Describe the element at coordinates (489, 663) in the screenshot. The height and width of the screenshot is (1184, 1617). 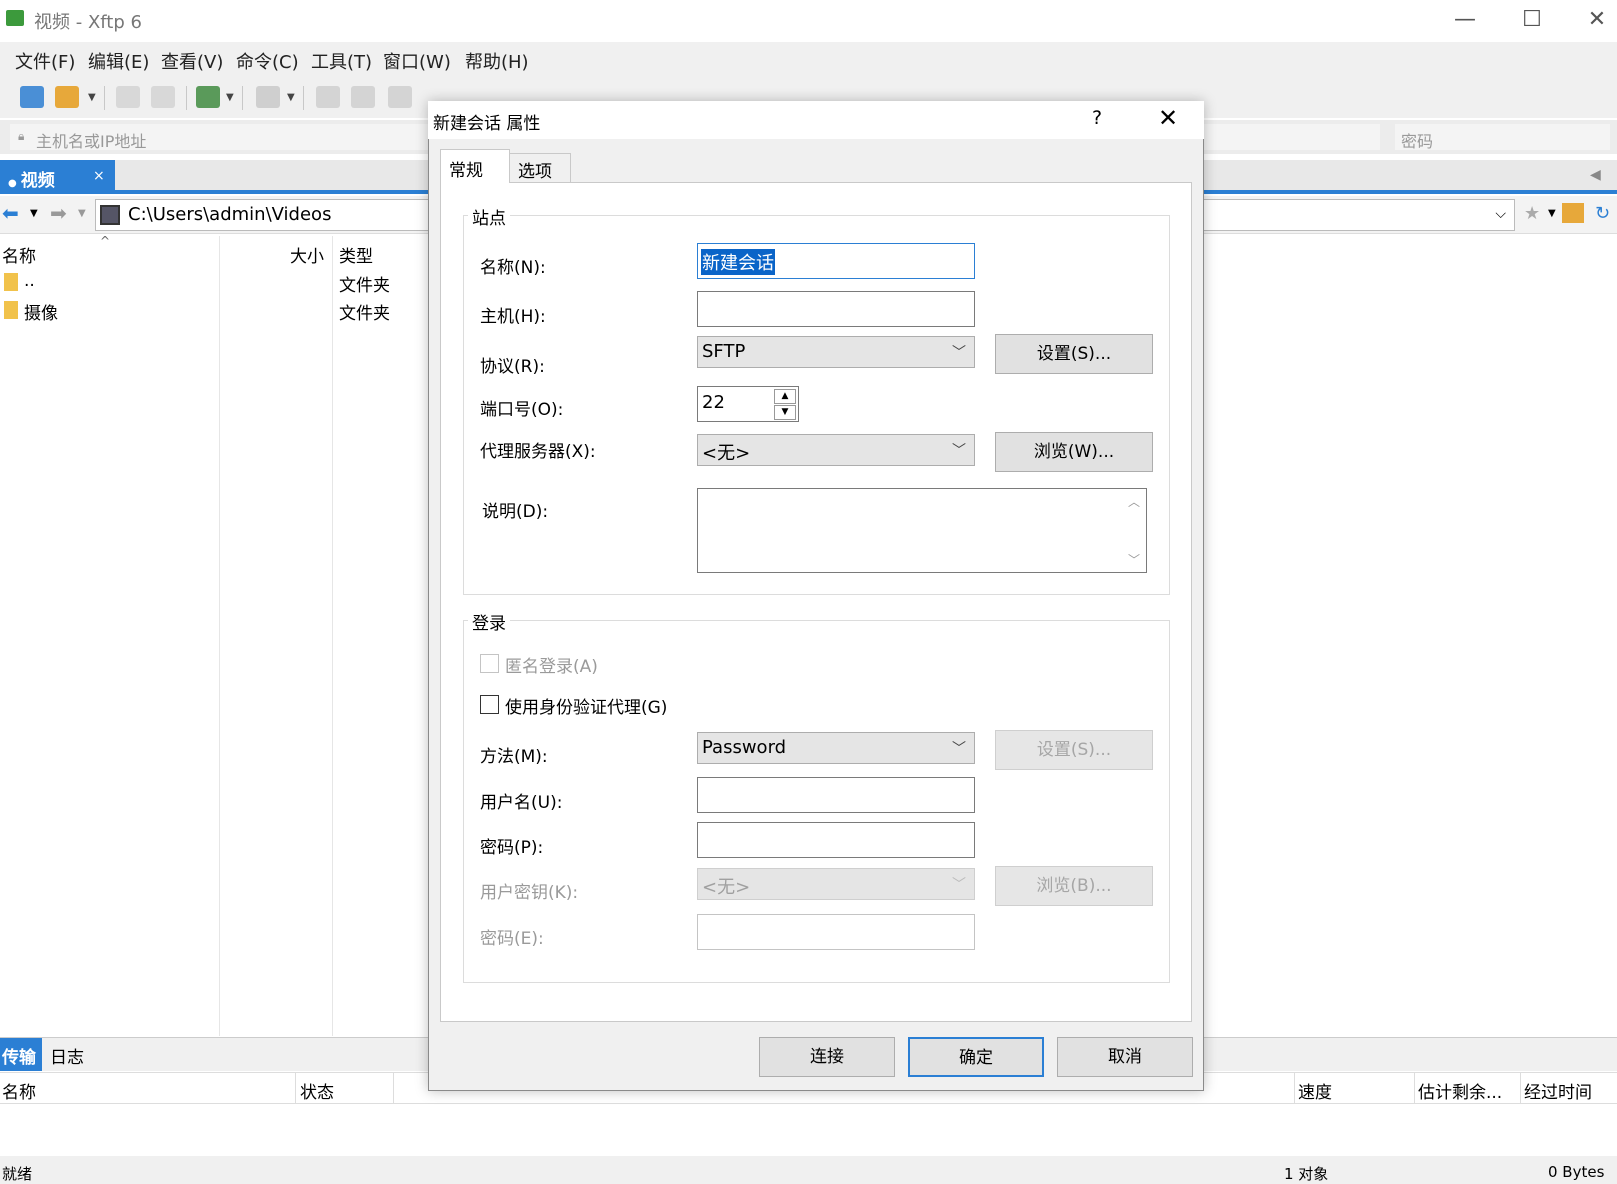
I see `anonymous-checkbox` at that location.